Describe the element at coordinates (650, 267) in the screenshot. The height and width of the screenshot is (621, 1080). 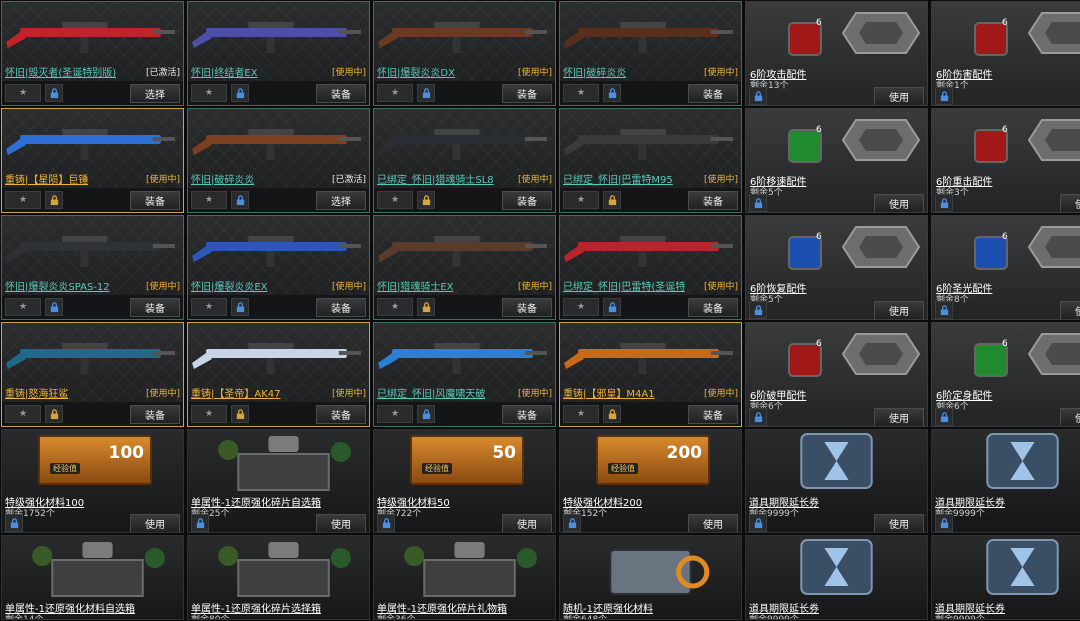
I see `weapon-card: 已绑定_怀旧|巴雷特(圣诞特 [使用中] ★ 装备` at that location.